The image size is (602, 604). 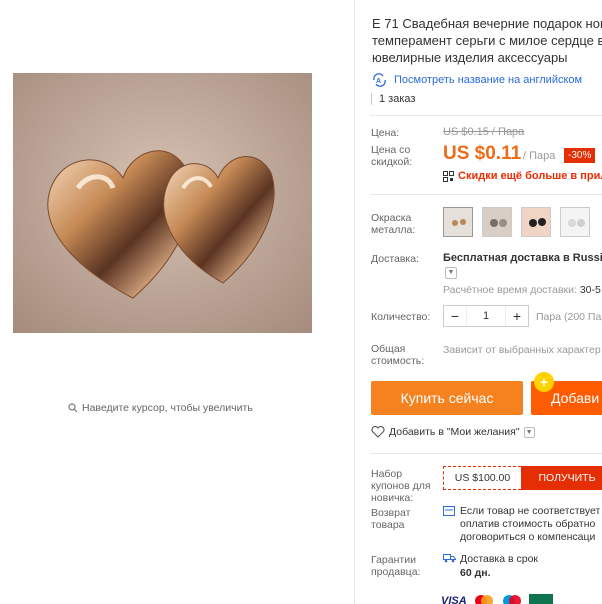 I want to click on visa-logo: VISA, so click(x=454, y=599).